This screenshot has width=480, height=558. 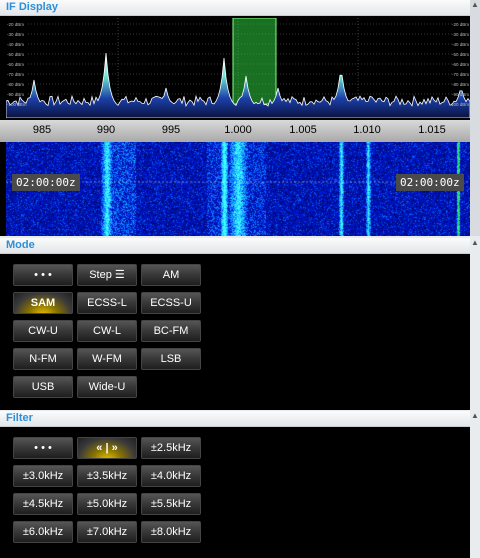 I want to click on mode-scrollbar: ▲, so click(x=475, y=324).